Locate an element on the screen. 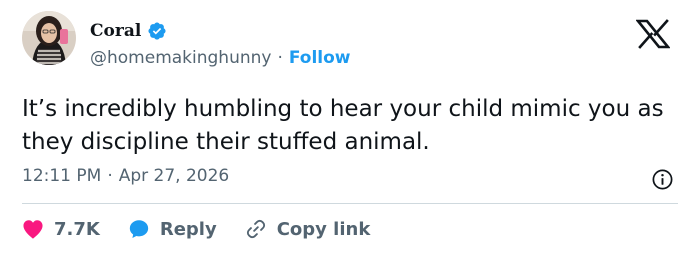  copy-link-button: Copy link is located at coordinates (308, 229).